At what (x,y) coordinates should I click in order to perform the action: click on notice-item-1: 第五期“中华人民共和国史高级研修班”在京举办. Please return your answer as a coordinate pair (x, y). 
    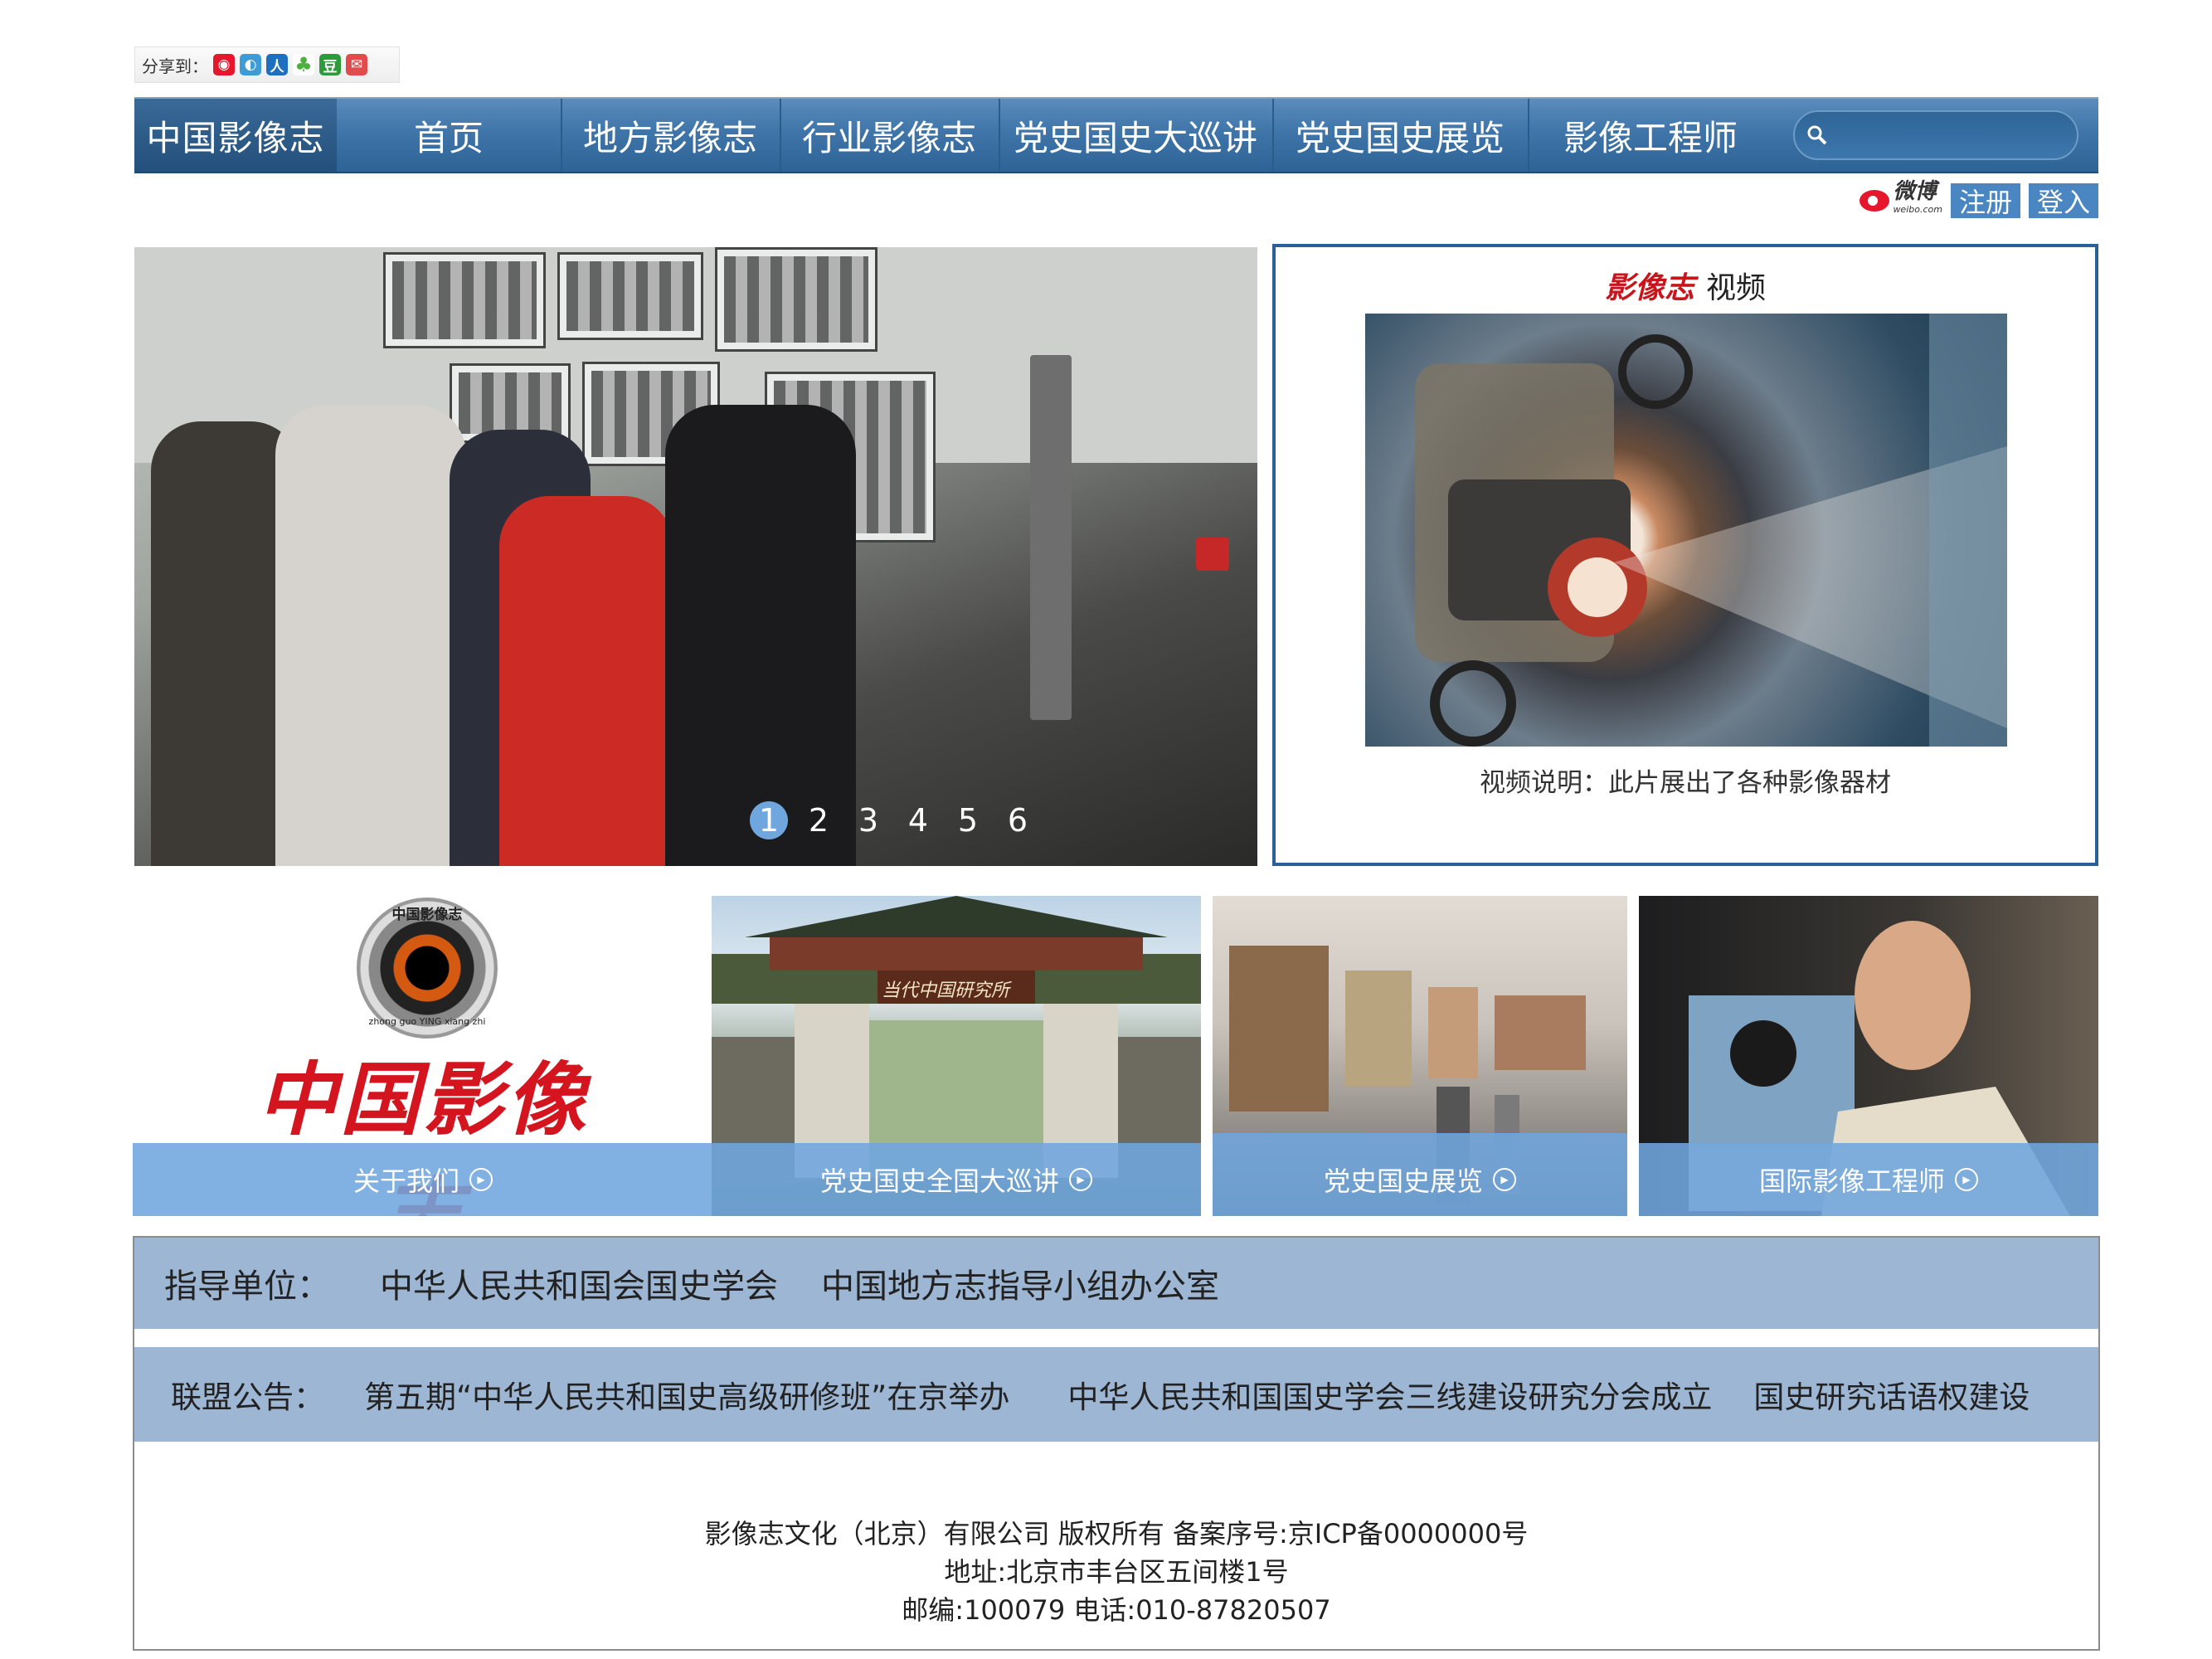
    Looking at the image, I should click on (686, 1394).